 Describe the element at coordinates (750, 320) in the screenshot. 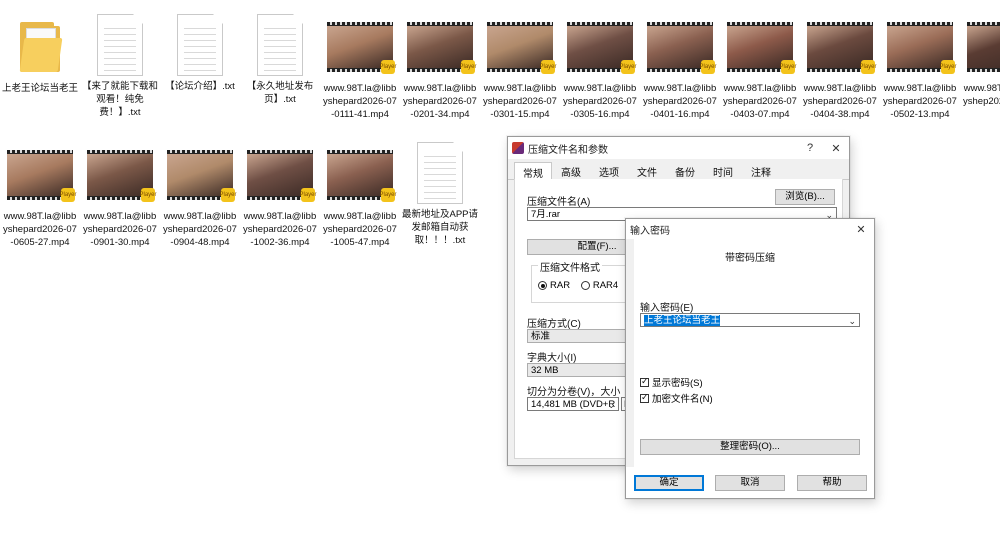

I see `password-input: 上老王论坛当老王 ⌄` at that location.